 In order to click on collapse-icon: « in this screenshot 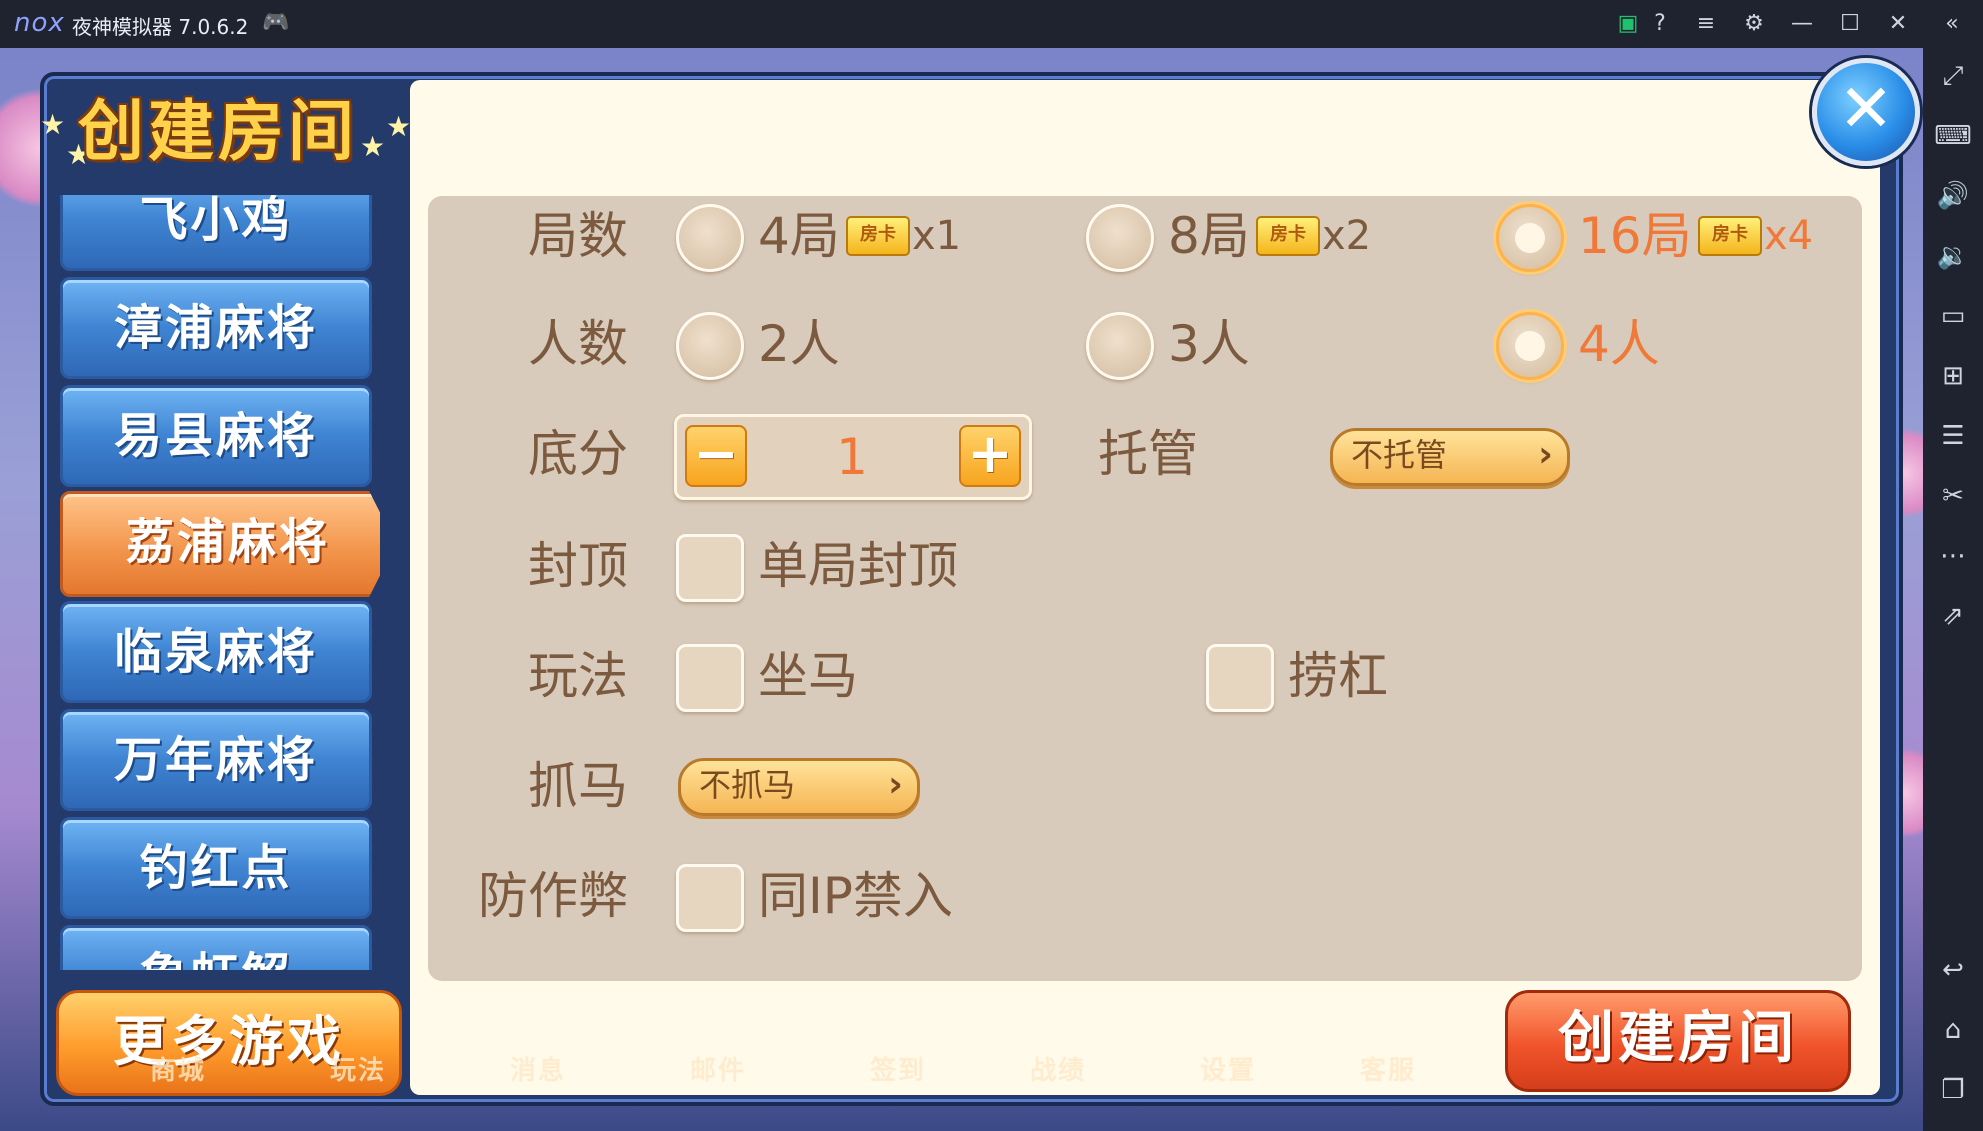, I will do `click(1952, 24)`.